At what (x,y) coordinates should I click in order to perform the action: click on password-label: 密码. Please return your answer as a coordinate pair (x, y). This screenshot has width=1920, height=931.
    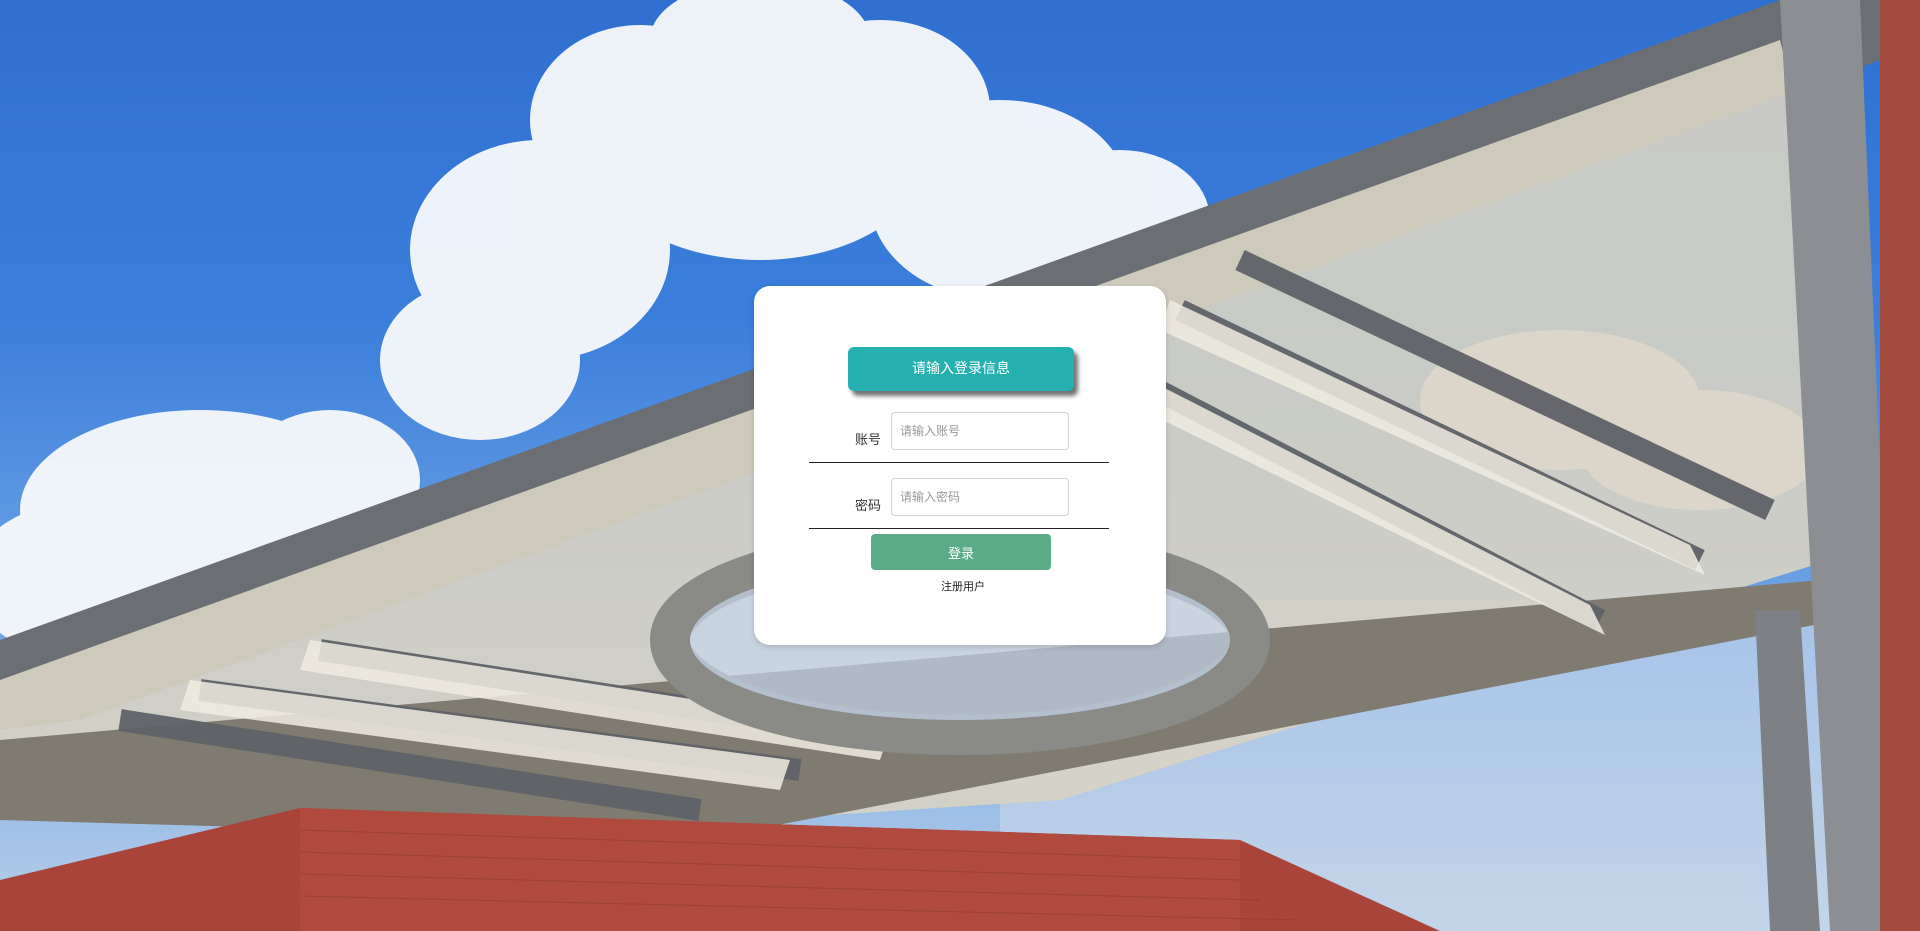
    Looking at the image, I should click on (868, 506).